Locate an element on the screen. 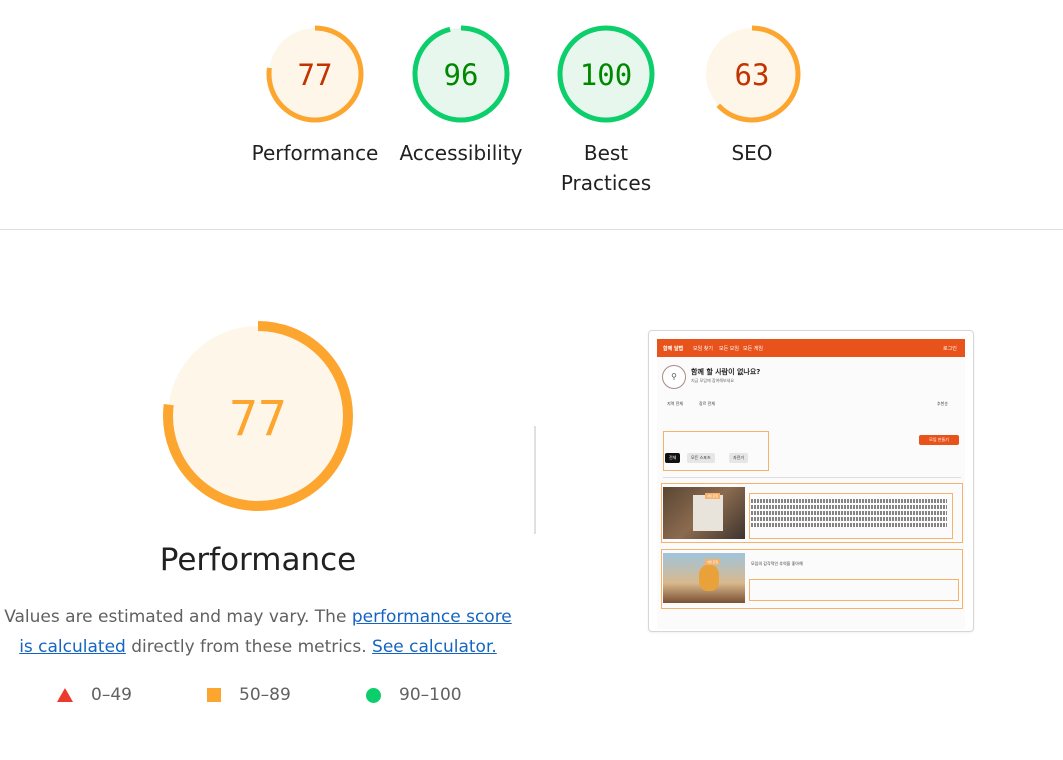 The height and width of the screenshot is (760, 1063). gauge-best-practices-score: 100 is located at coordinates (606, 75).